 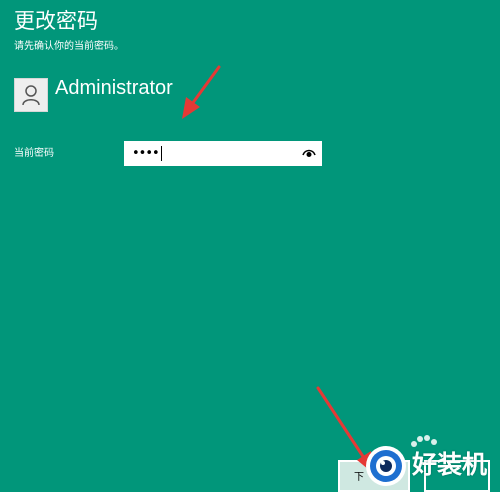 What do you see at coordinates (114, 88) in the screenshot?
I see `username: Administrator` at bounding box center [114, 88].